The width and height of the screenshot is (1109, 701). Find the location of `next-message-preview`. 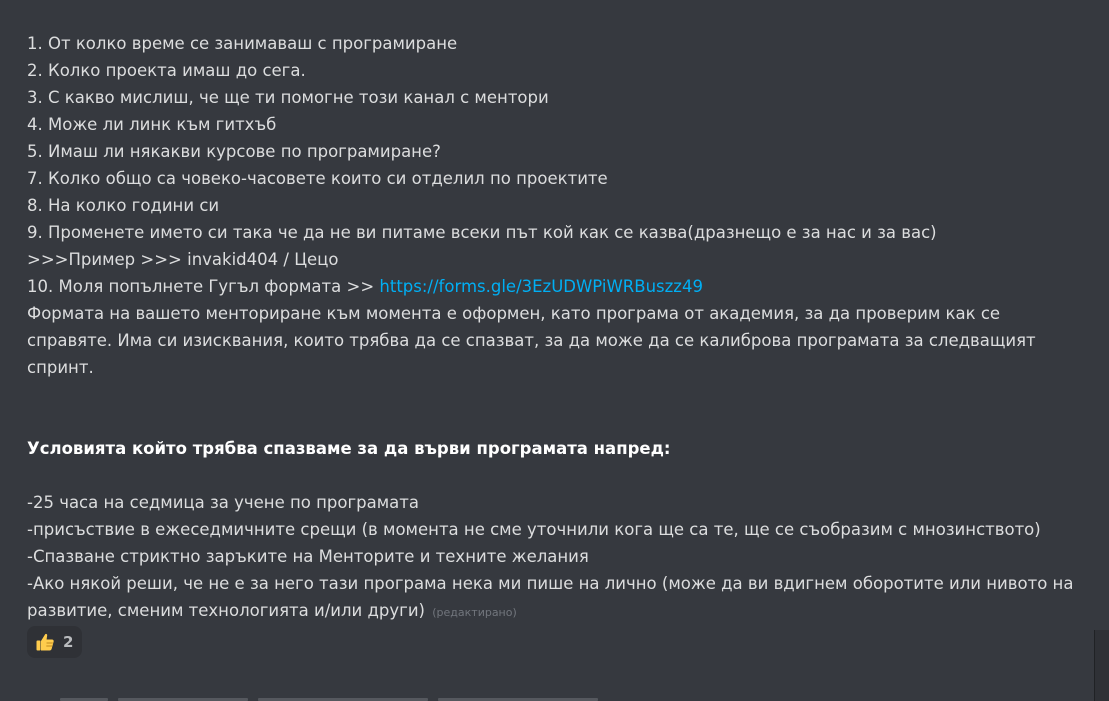

next-message-preview is located at coordinates (350, 693).